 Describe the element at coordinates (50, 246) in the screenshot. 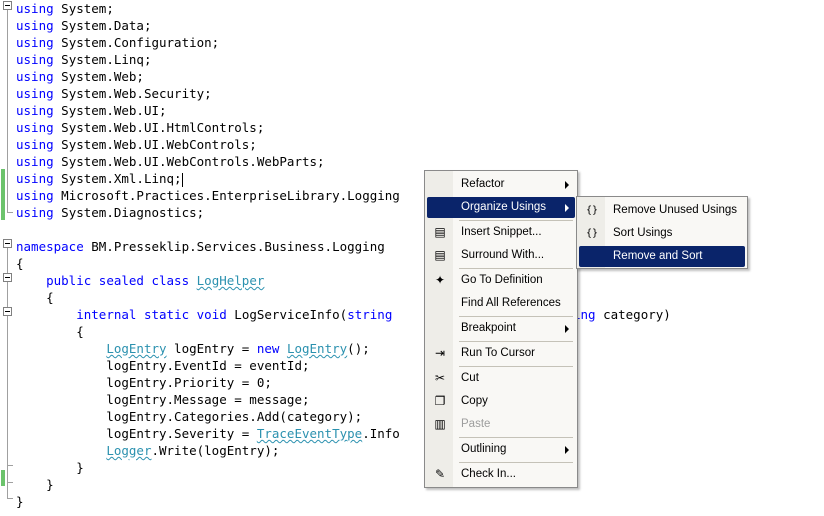

I see `keyword-token: namespace` at that location.